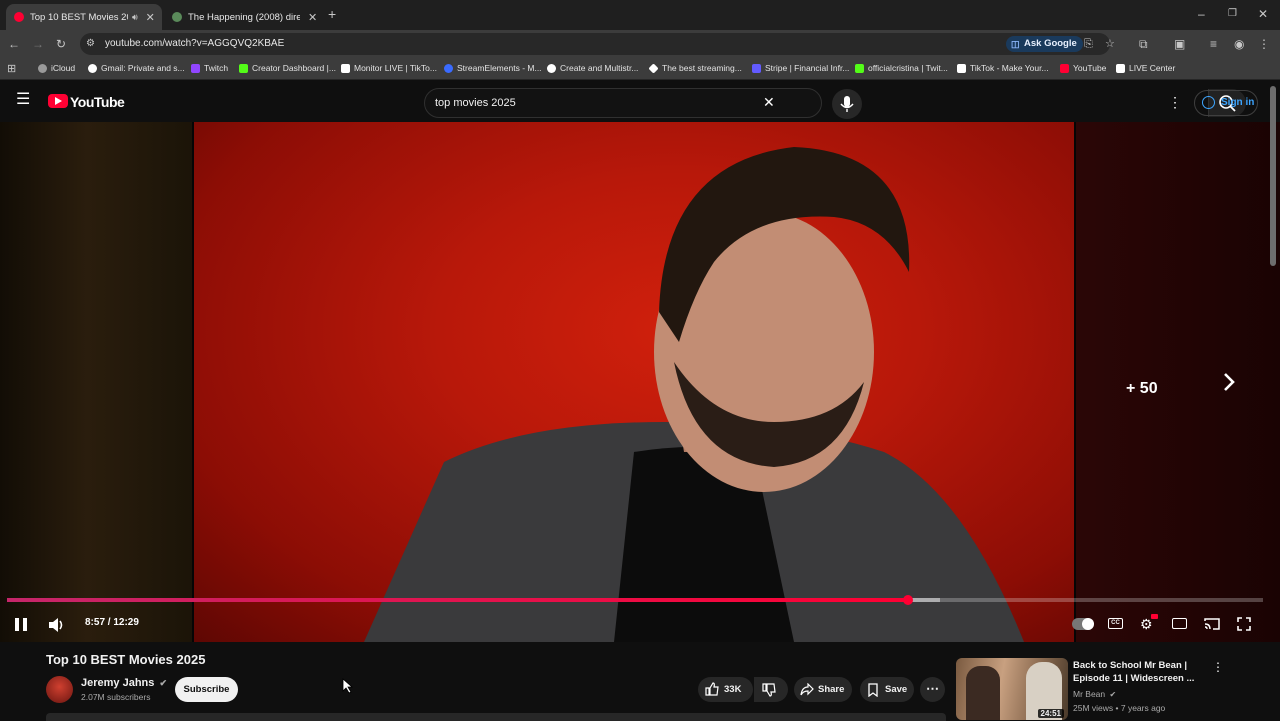 This screenshot has height=721, width=1280. What do you see at coordinates (1145, 68) in the screenshot?
I see `bookmark-live-center: LIVE Center` at bounding box center [1145, 68].